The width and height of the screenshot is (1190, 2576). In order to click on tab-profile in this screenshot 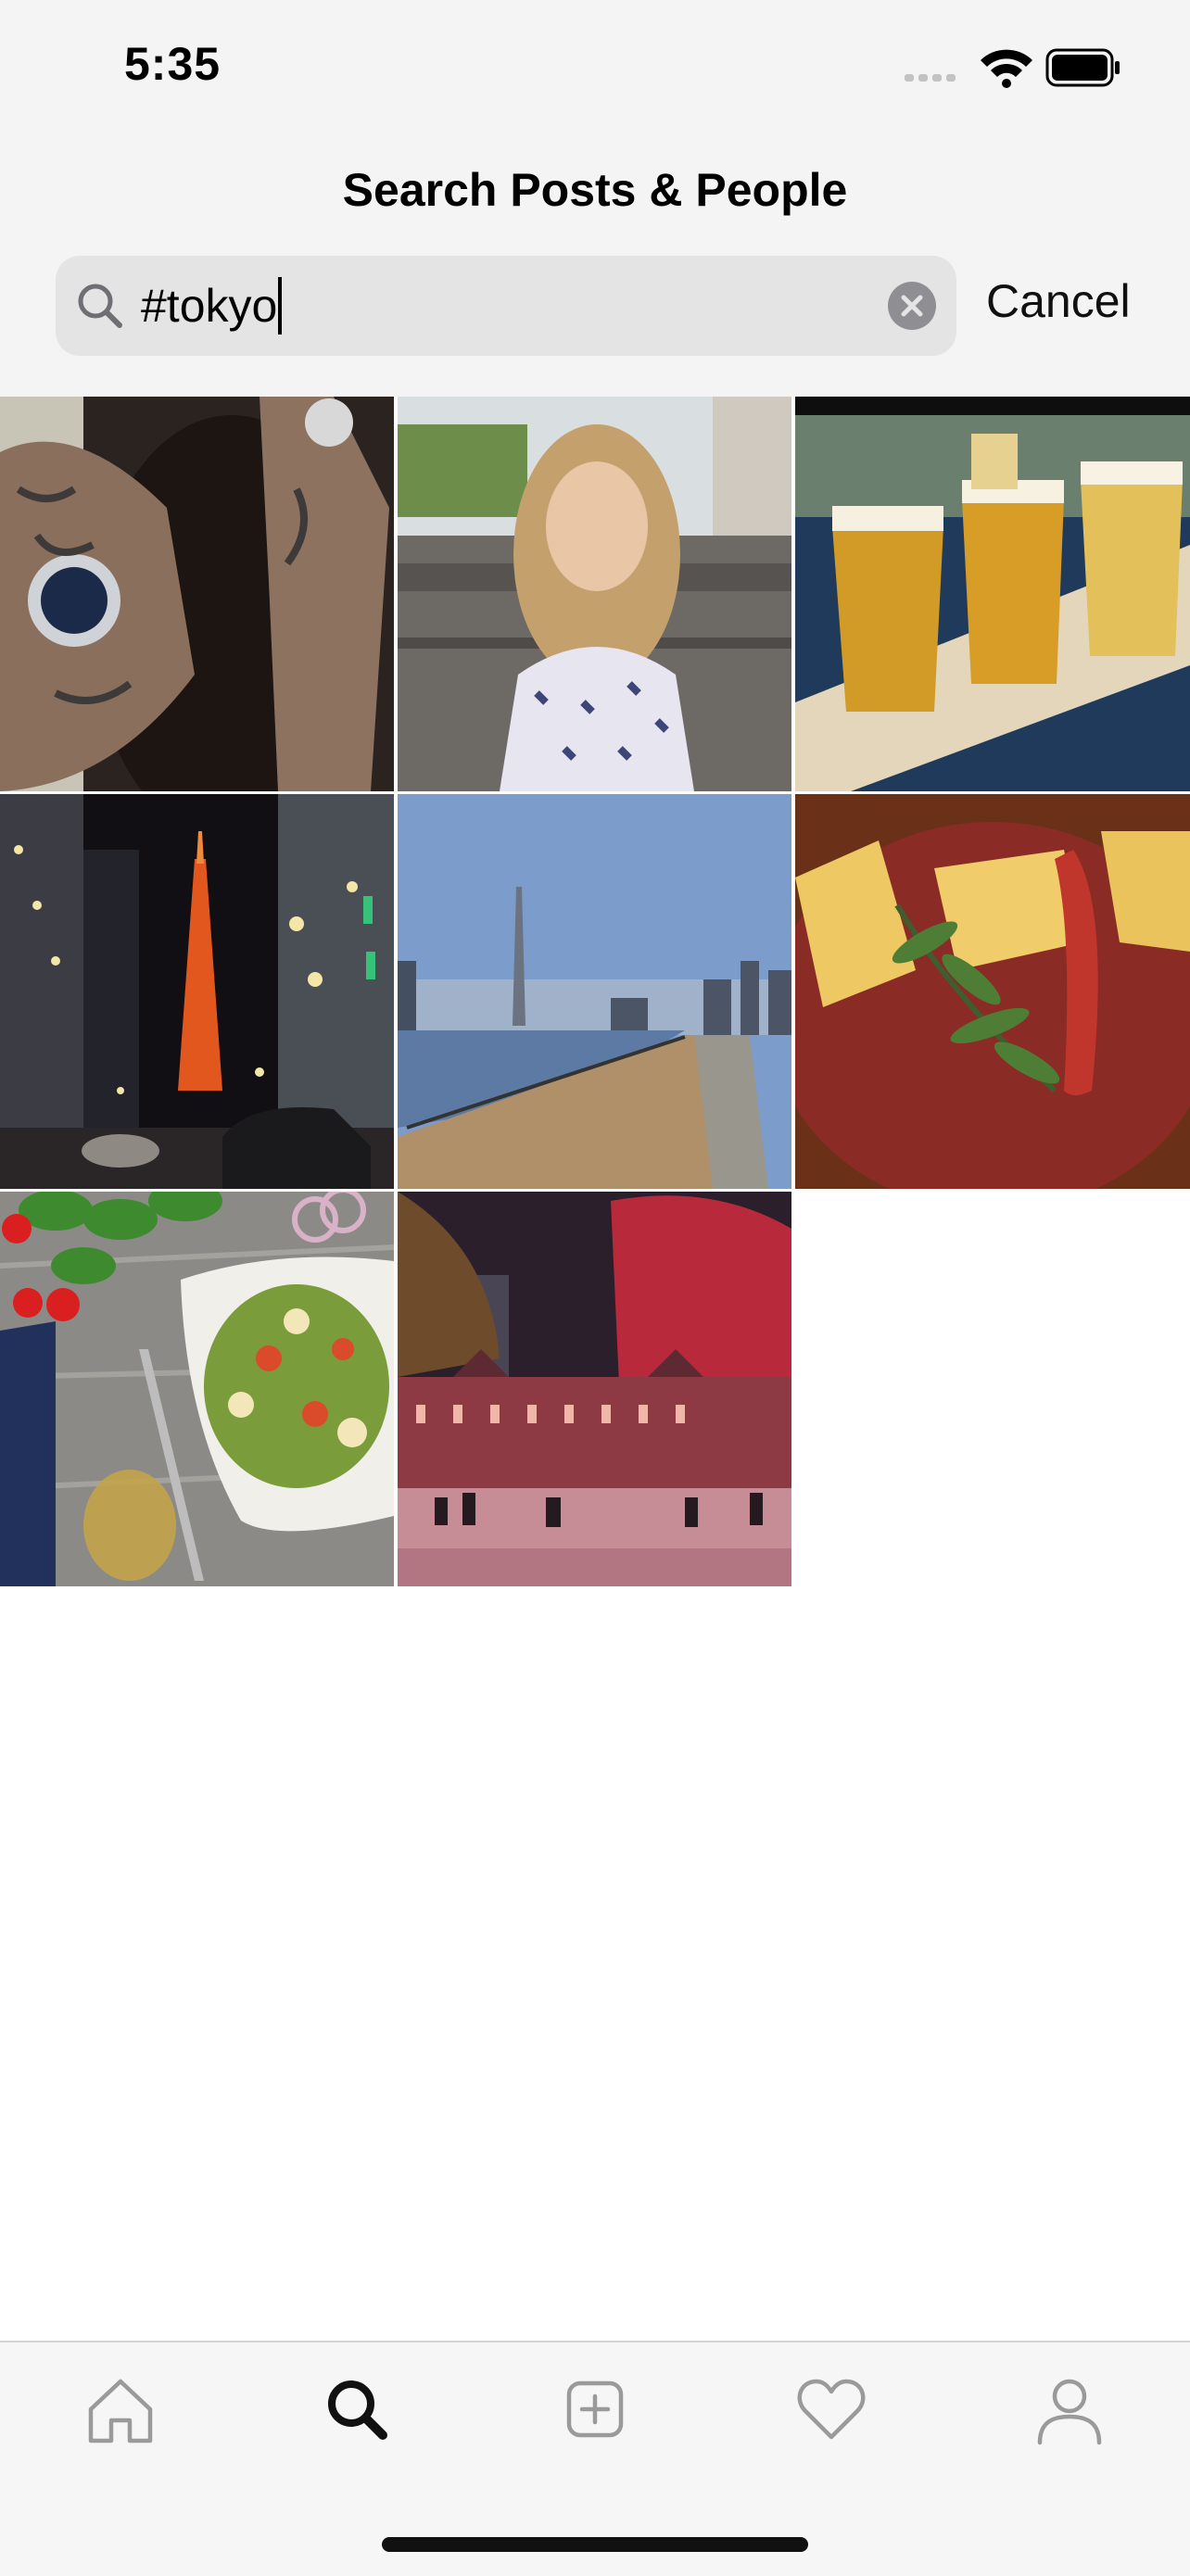, I will do `click(1069, 2409)`.